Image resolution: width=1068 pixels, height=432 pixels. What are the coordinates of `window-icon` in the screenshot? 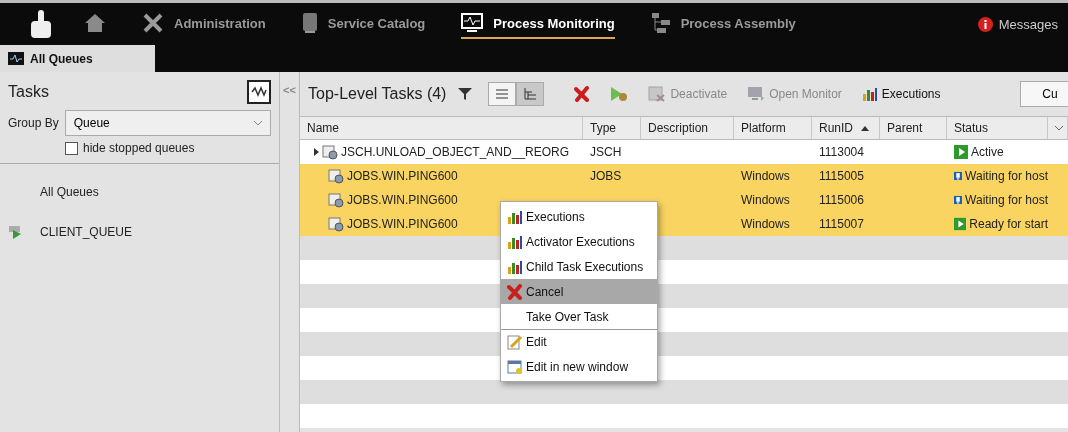 It's located at (515, 366).